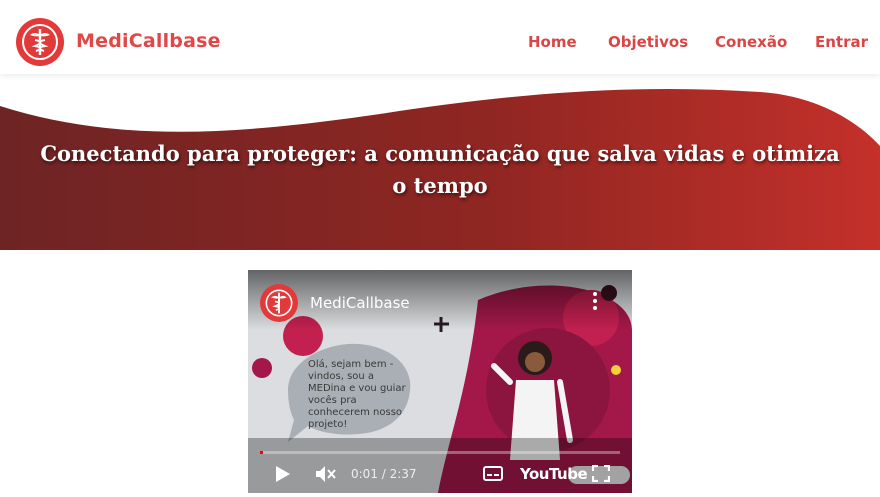 The width and height of the screenshot is (880, 497). What do you see at coordinates (493, 473) in the screenshot?
I see `captions-icon` at bounding box center [493, 473].